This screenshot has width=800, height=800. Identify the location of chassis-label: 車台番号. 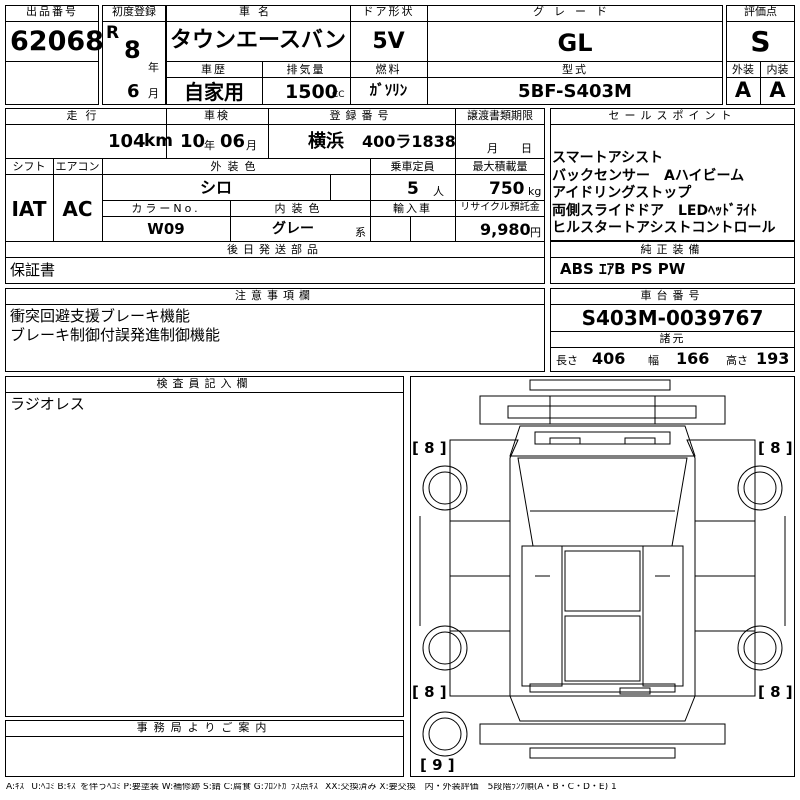
(672, 295).